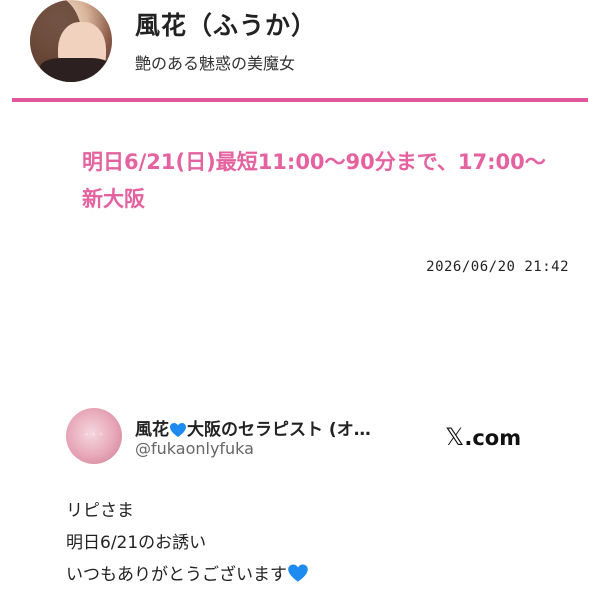  I want to click on x-logo-icon: 𝕏, so click(455, 437).